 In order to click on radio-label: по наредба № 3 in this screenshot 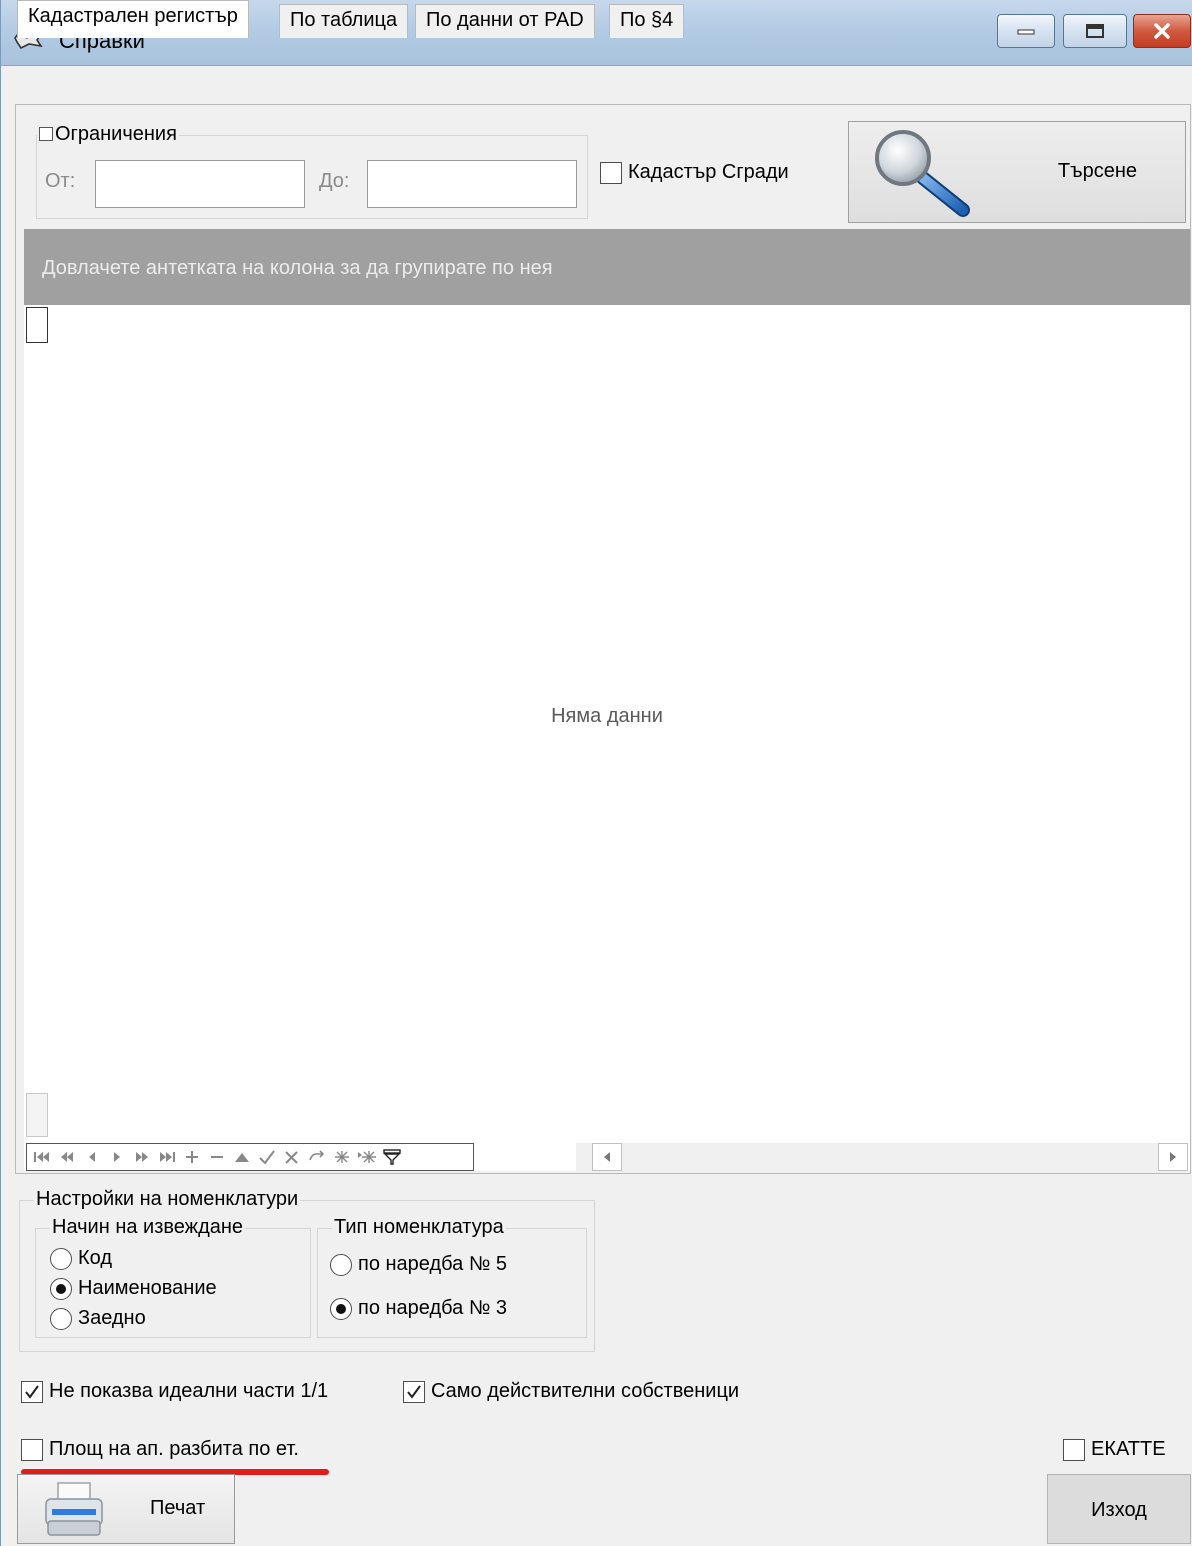, I will do `click(432, 1308)`.